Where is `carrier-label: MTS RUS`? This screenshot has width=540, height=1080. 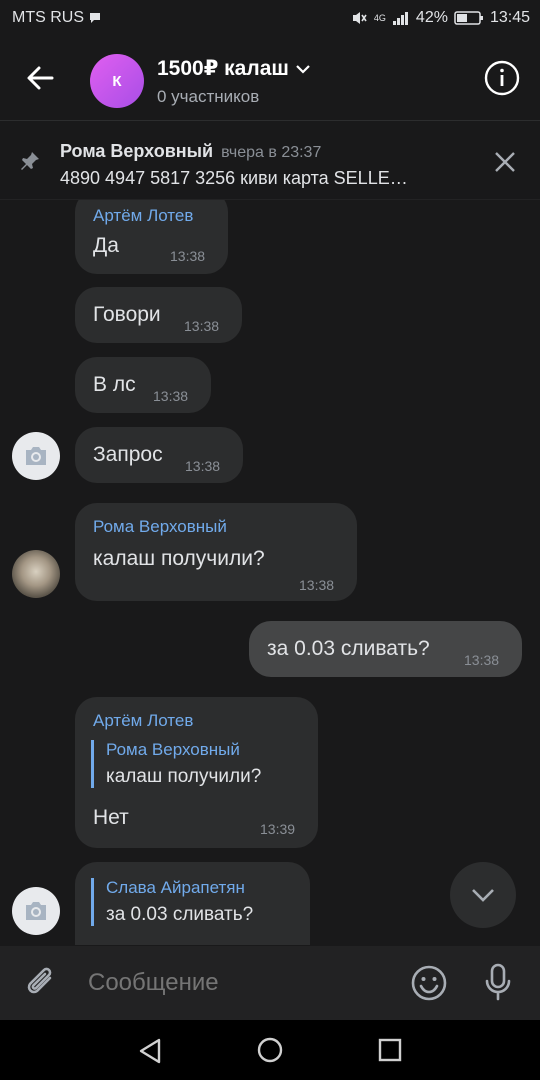 carrier-label: MTS RUS is located at coordinates (48, 17).